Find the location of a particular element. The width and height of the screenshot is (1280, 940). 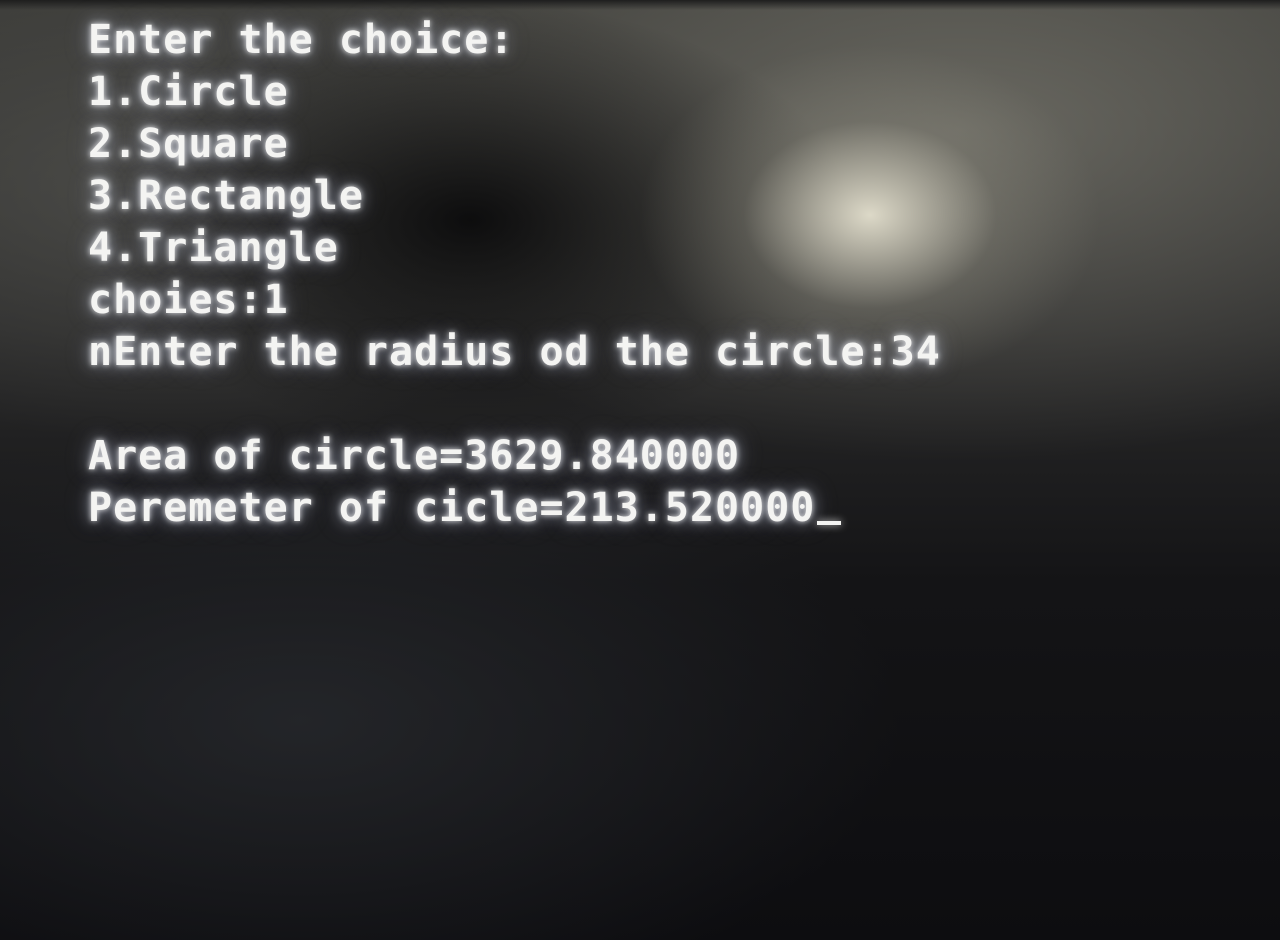

perimeter-output-line: Peremeter of cicle=213.520000 is located at coordinates (638, 508).